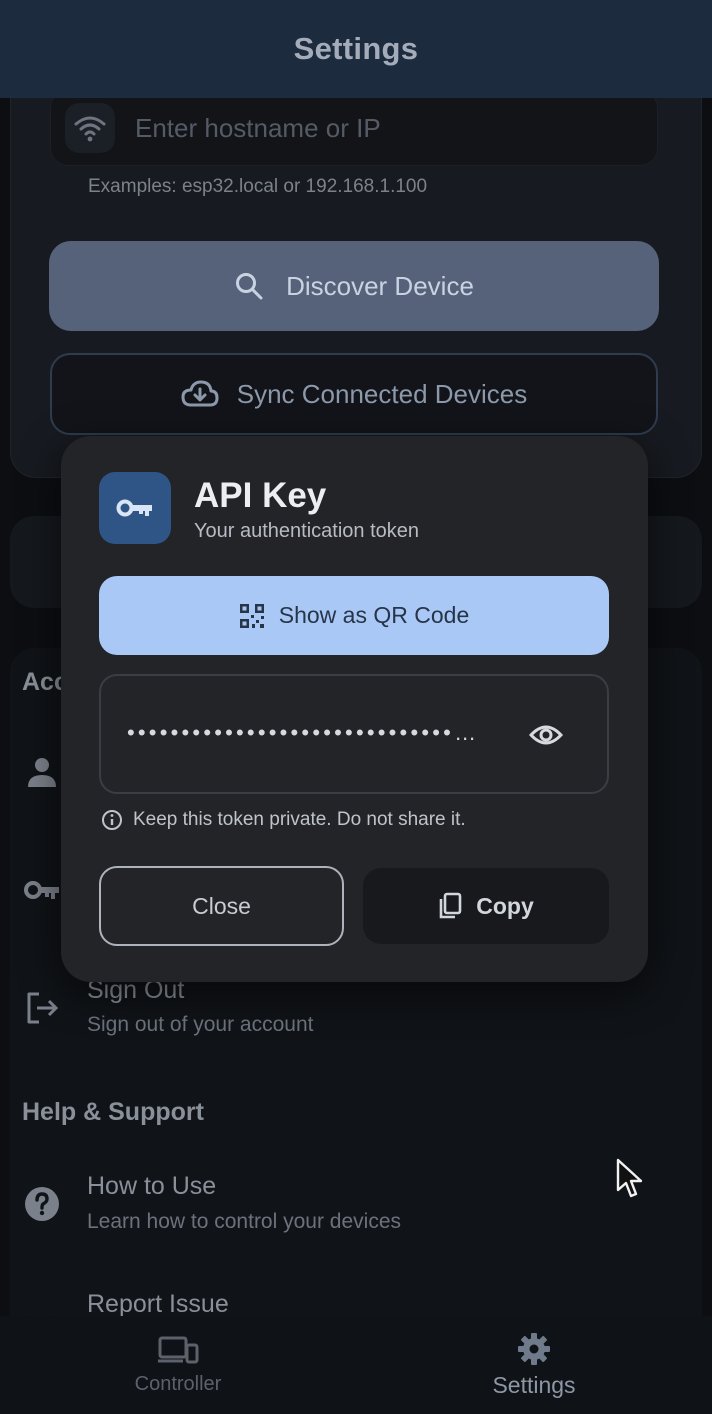 The image size is (712, 1414). Describe the element at coordinates (534, 1348) in the screenshot. I see `gear-icon` at that location.